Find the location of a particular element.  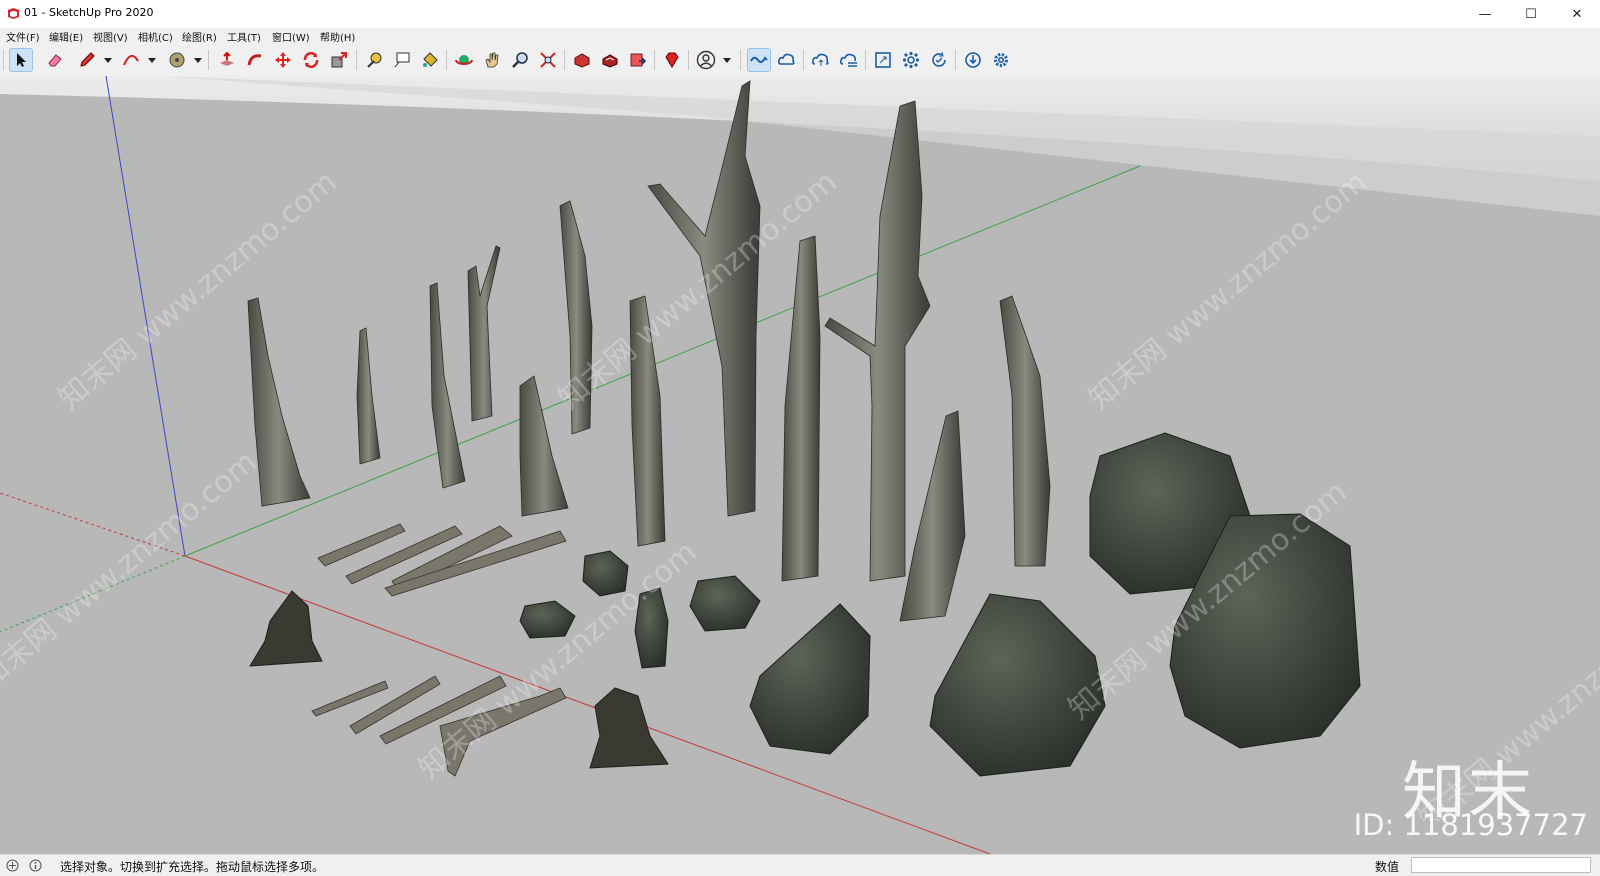

follow-me-icon is located at coordinates (254, 60).